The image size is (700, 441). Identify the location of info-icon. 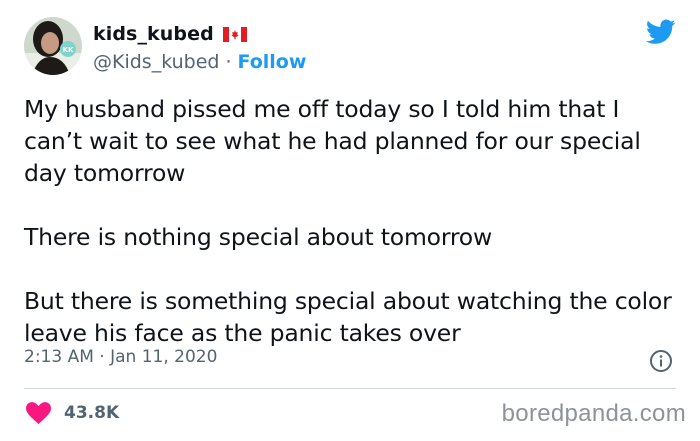
(661, 361).